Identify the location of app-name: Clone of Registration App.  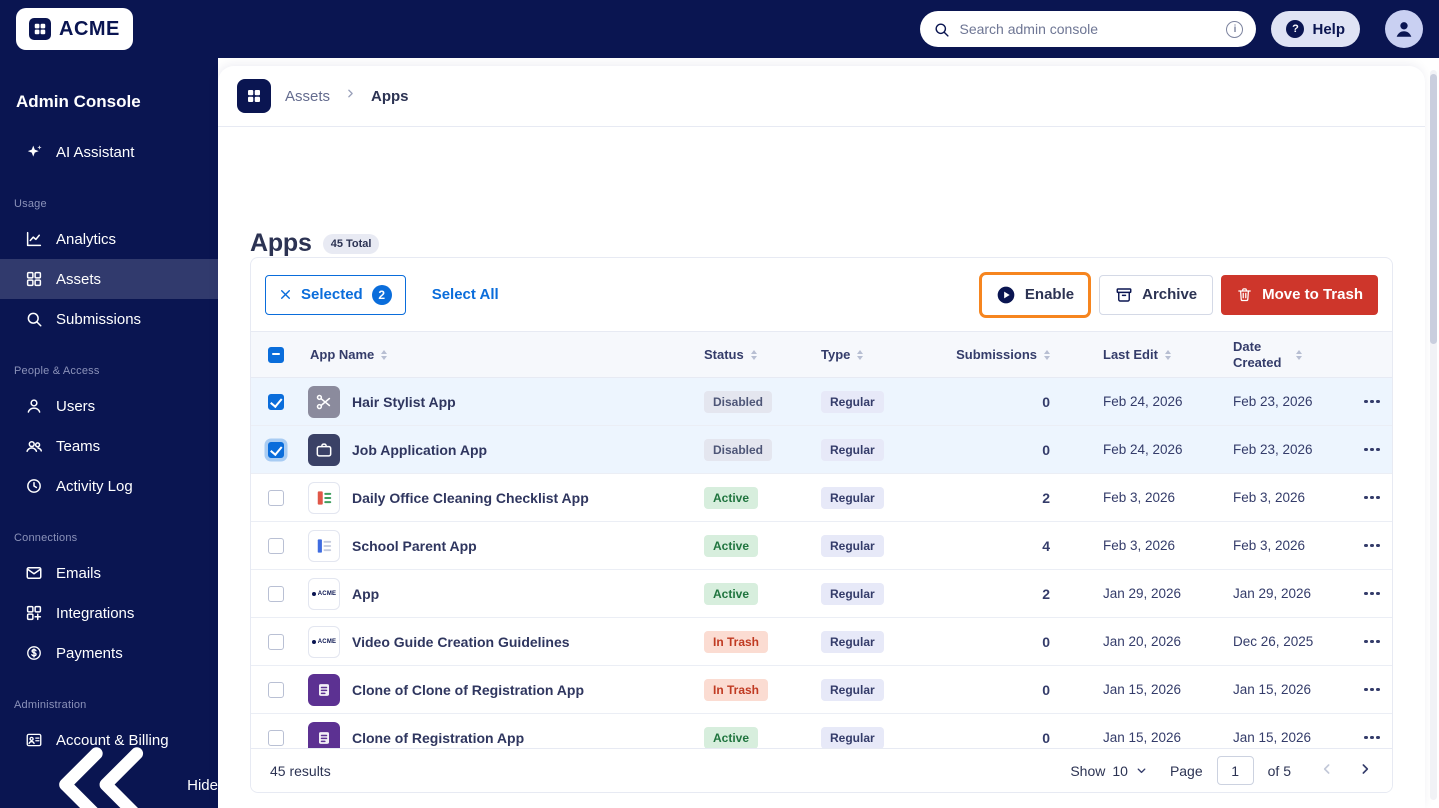
(438, 738).